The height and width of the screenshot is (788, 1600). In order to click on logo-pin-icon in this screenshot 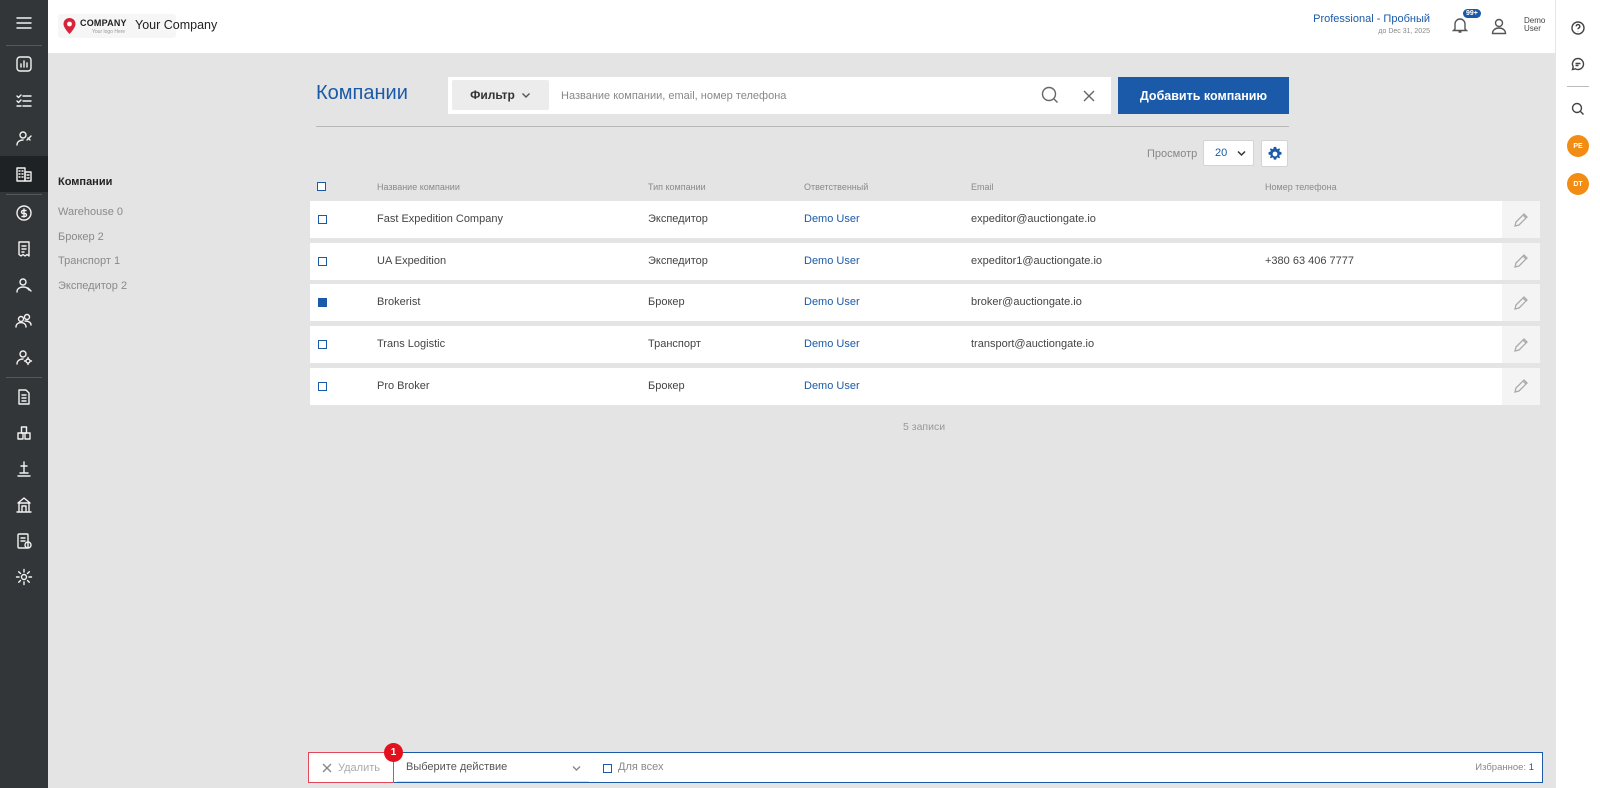, I will do `click(69, 26)`.